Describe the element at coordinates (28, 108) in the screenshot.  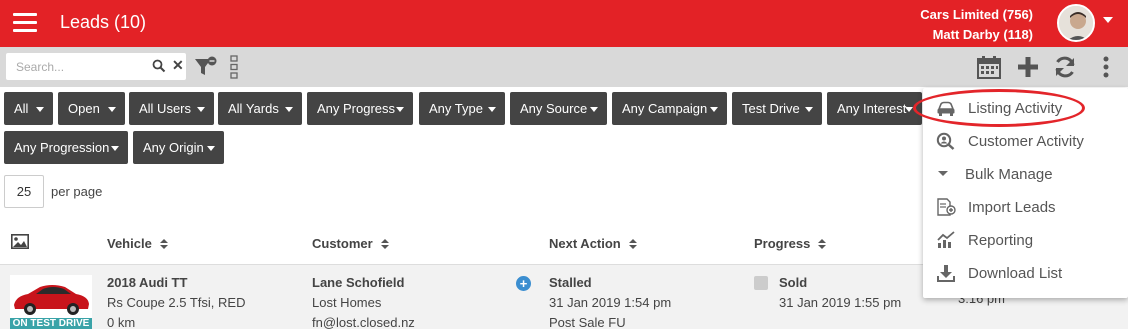
I see `filter-all: All` at that location.